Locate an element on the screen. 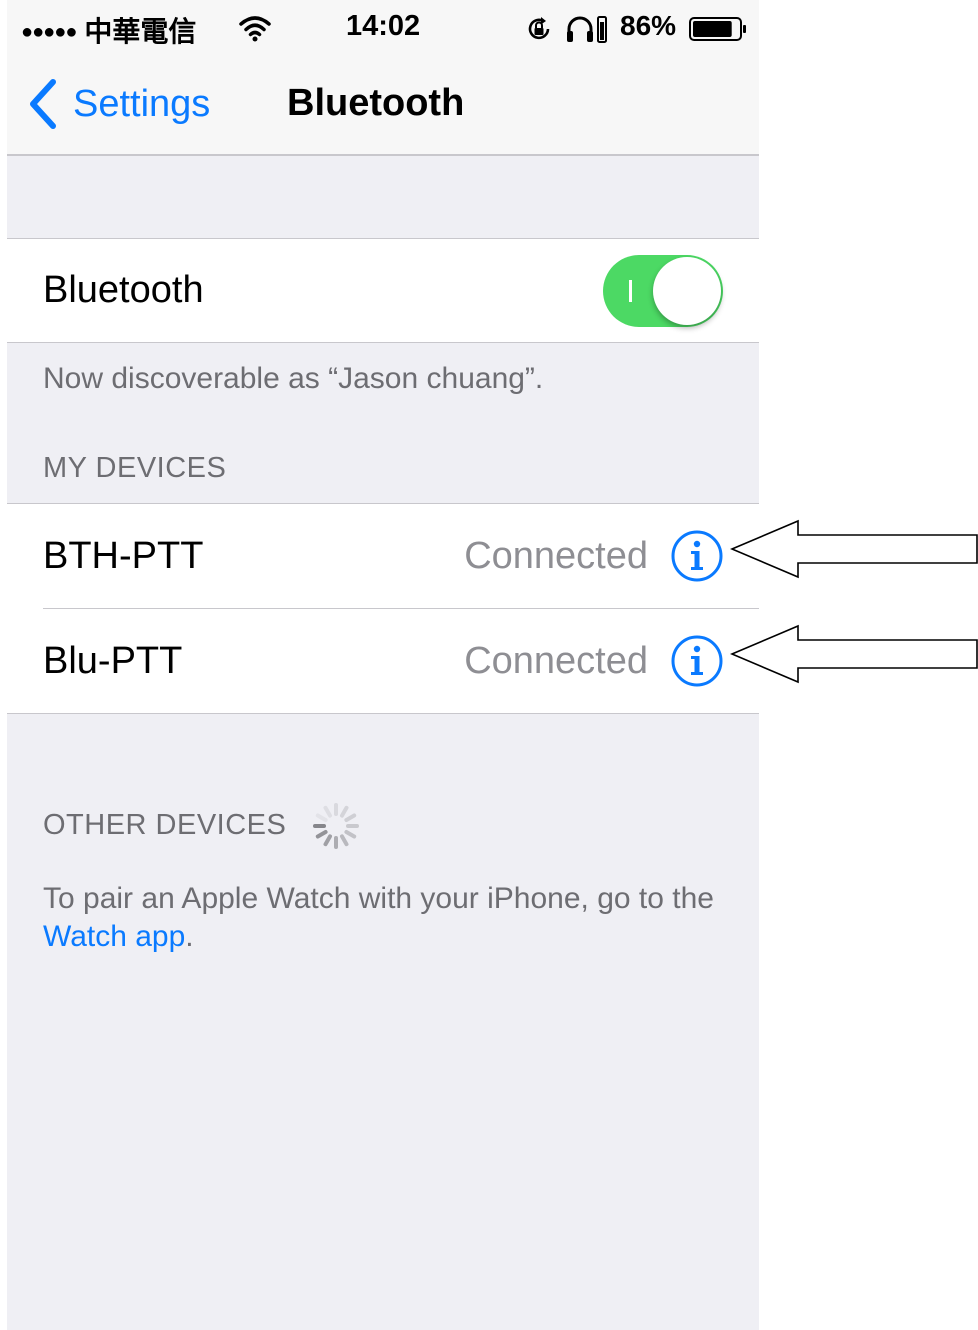  chevron-left-icon is located at coordinates (43, 104).